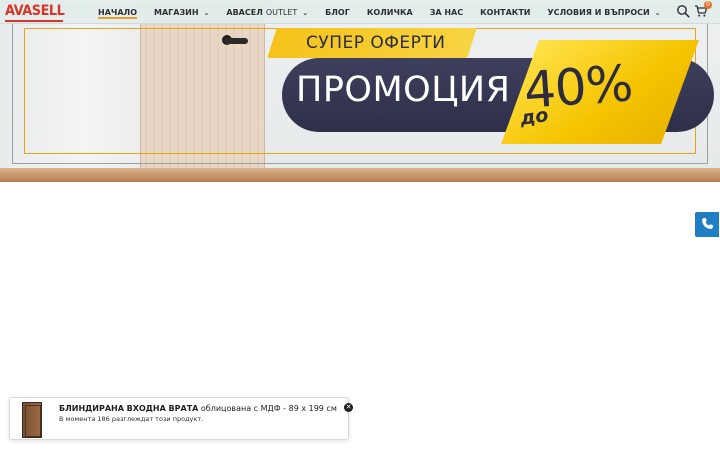 This screenshot has width=720, height=450. I want to click on nav-item-shop: МАГАЗИН ⌄, so click(181, 12).